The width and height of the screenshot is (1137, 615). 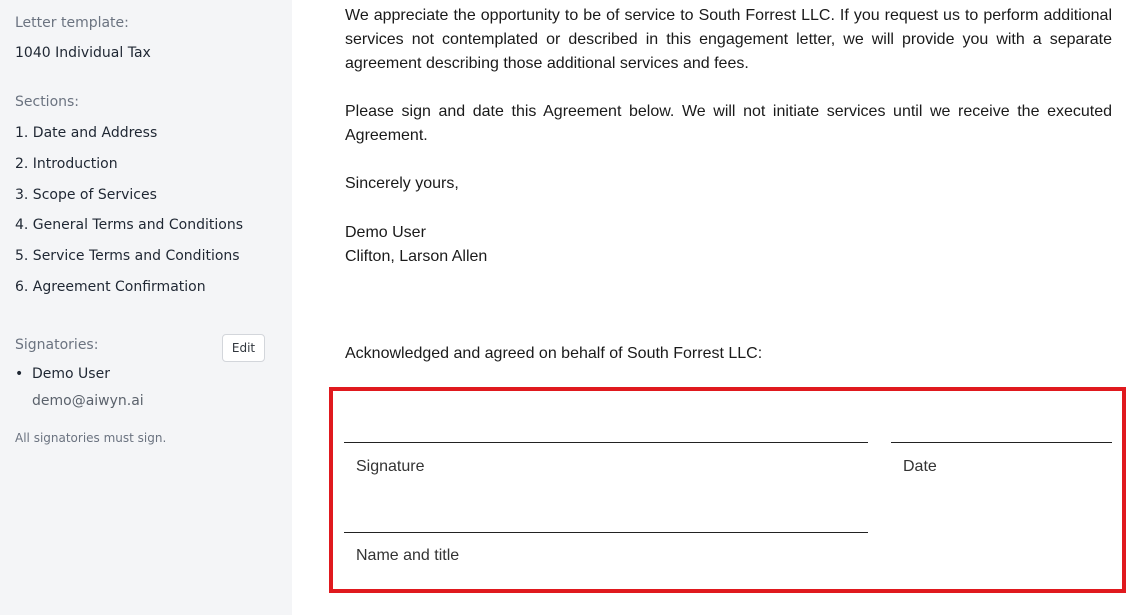 What do you see at coordinates (606, 442) in the screenshot?
I see `signature-line` at bounding box center [606, 442].